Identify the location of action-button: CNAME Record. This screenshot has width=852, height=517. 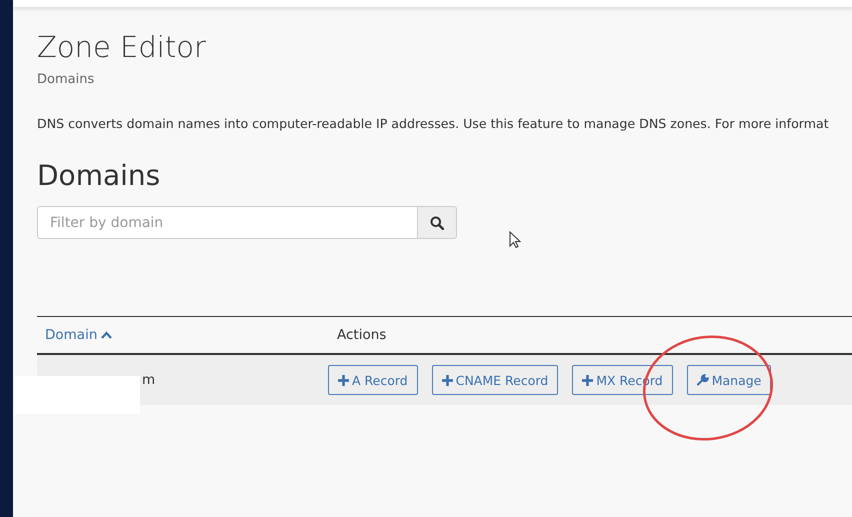
(495, 380).